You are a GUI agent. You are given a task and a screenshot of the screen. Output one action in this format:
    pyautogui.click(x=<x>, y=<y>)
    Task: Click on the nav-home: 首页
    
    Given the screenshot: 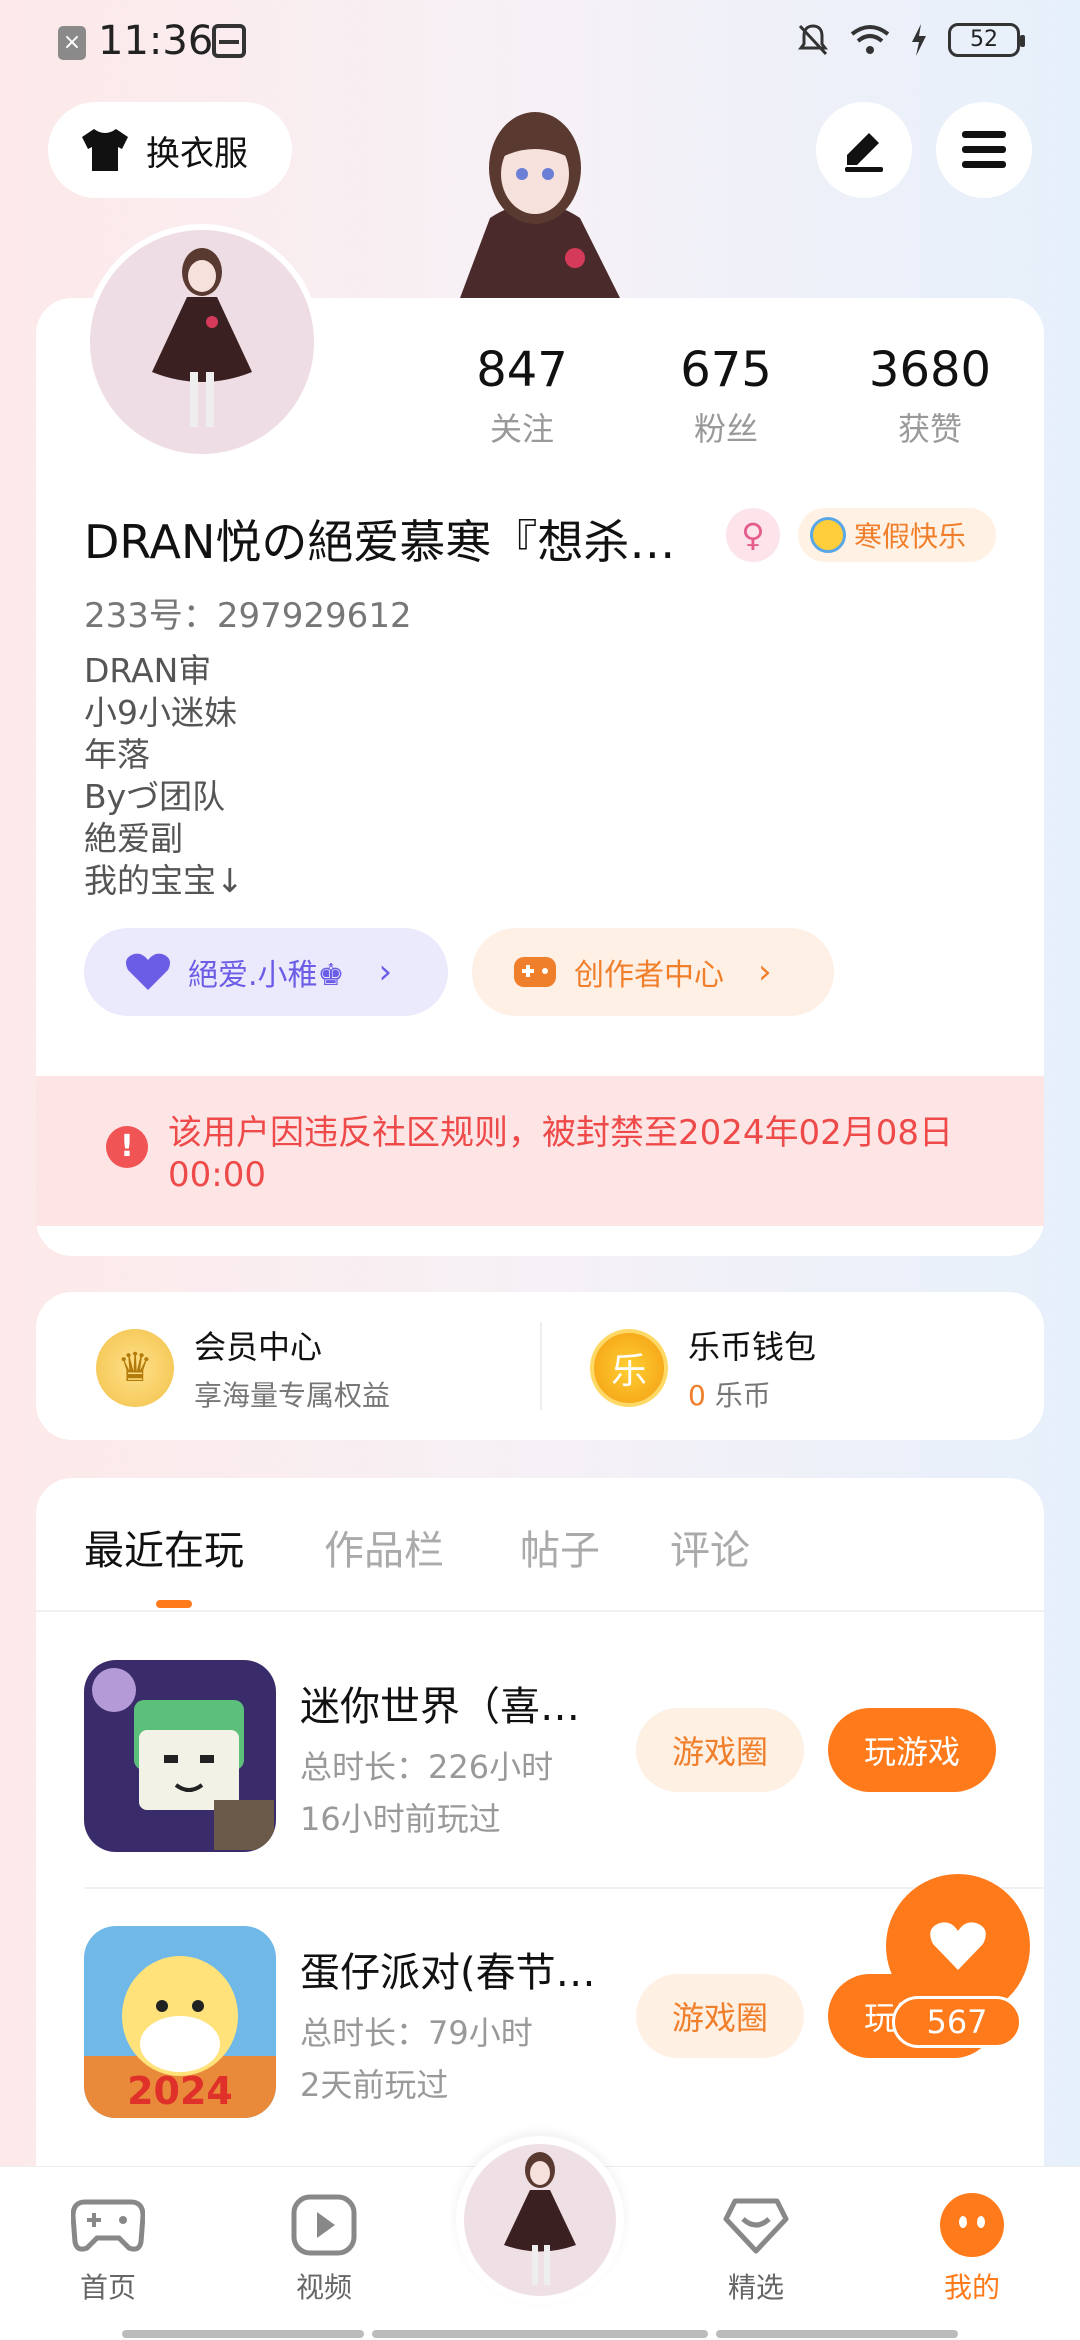 What is the action you would take?
    pyautogui.click(x=108, y=2248)
    